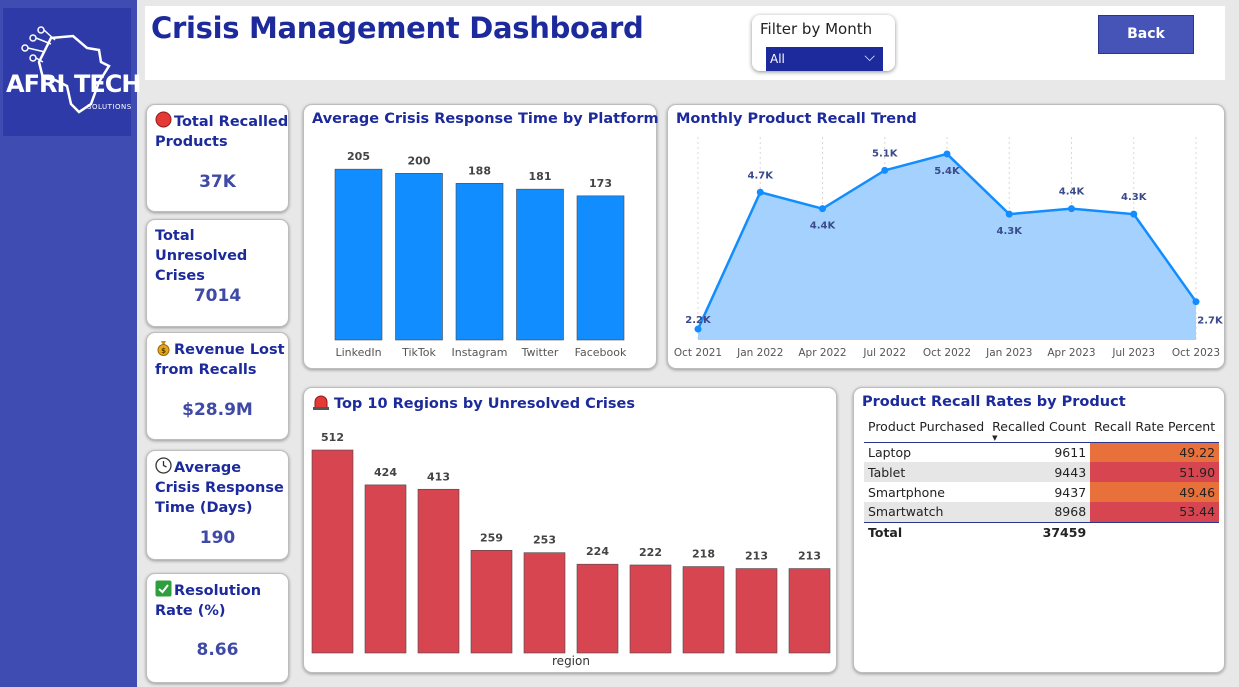 The width and height of the screenshot is (1239, 687). Describe the element at coordinates (358, 352) in the screenshot. I see `category-label: LinkedIn` at that location.